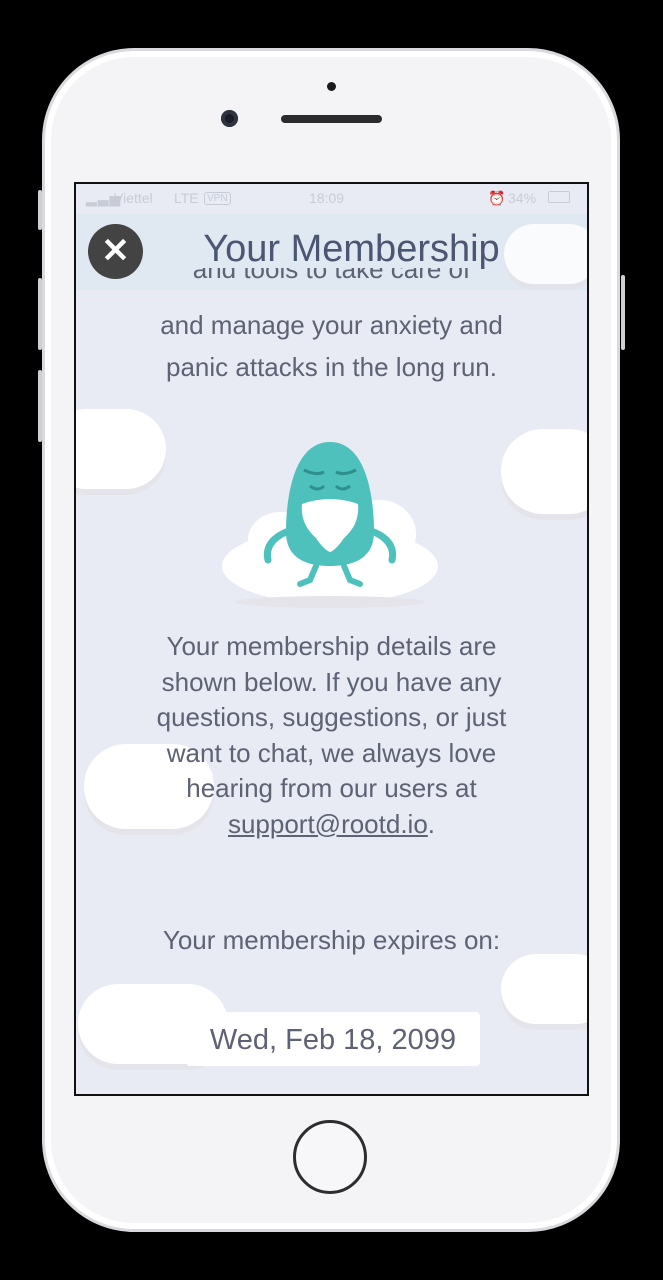 Image resolution: width=663 pixels, height=1280 pixels. What do you see at coordinates (331, 940) in the screenshot?
I see `expiry-label: Your membership expires on:` at bounding box center [331, 940].